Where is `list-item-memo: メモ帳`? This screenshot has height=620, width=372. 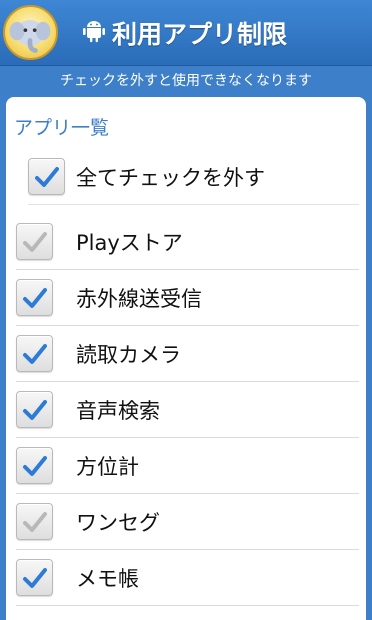
list-item-memo: メモ帳 is located at coordinates (187, 578).